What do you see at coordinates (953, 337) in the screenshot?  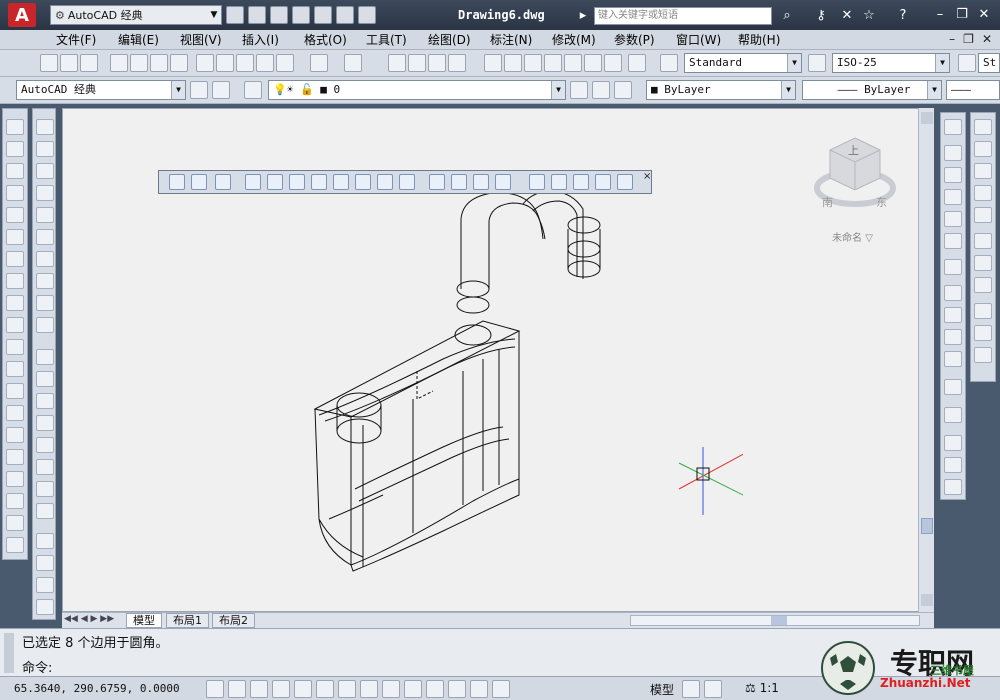 I see `trim-icon` at bounding box center [953, 337].